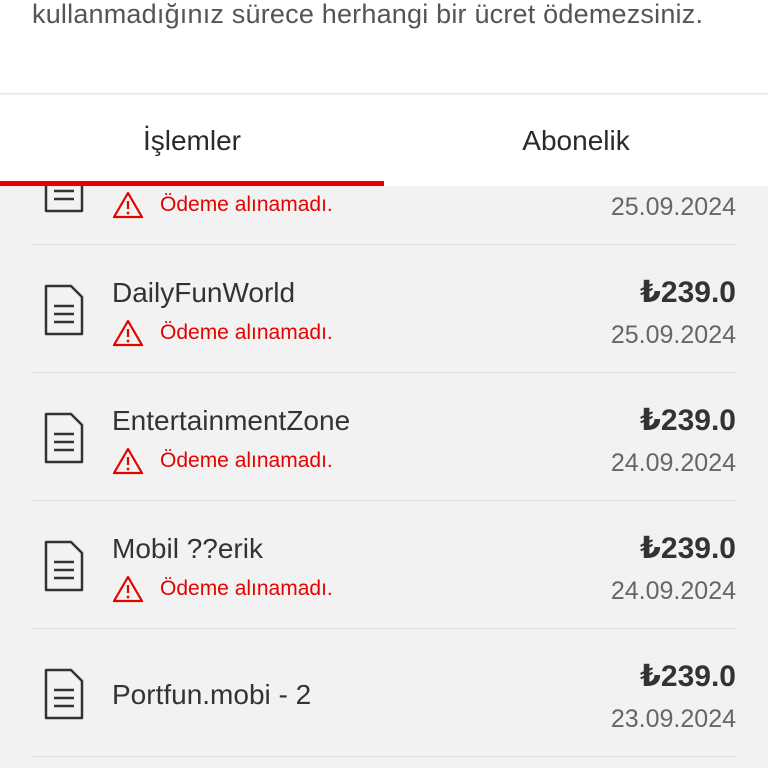 The width and height of the screenshot is (768, 768). I want to click on transaction-row: Ödeme alınamadı. 25.09.2024, so click(384, 215).